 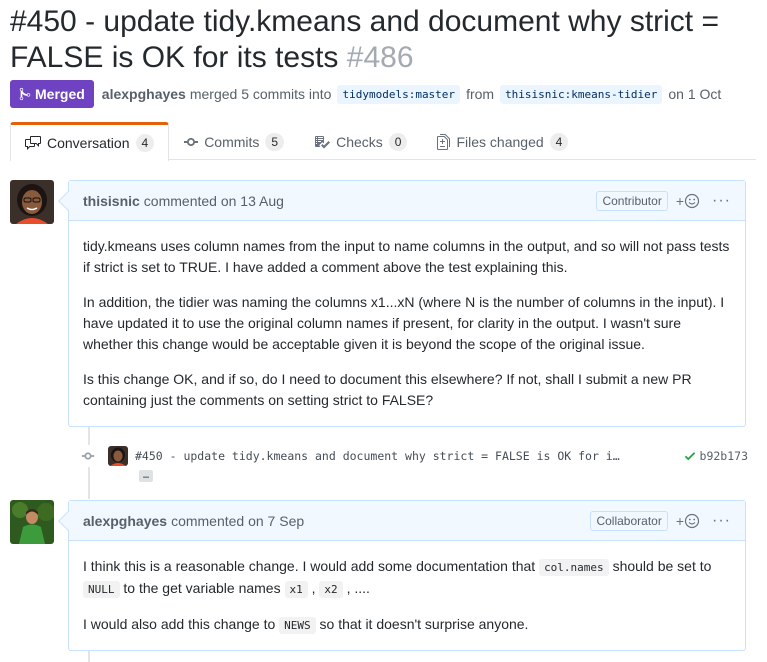 What do you see at coordinates (260, 94) in the screenshot?
I see `merge-action-text: merged 5 commits into` at bounding box center [260, 94].